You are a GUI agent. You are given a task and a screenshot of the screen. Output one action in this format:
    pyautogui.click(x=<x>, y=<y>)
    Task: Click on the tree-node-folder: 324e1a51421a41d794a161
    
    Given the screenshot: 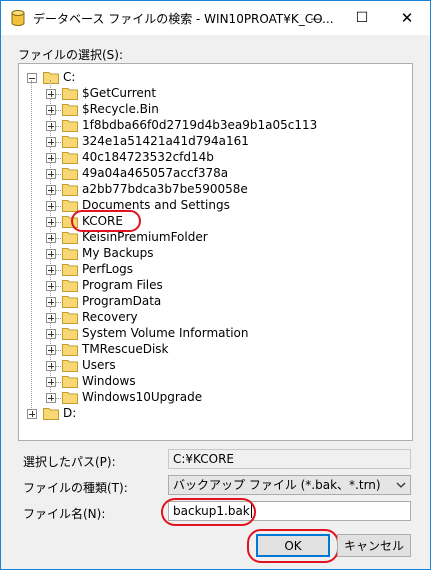 What is the action you would take?
    pyautogui.click(x=214, y=142)
    